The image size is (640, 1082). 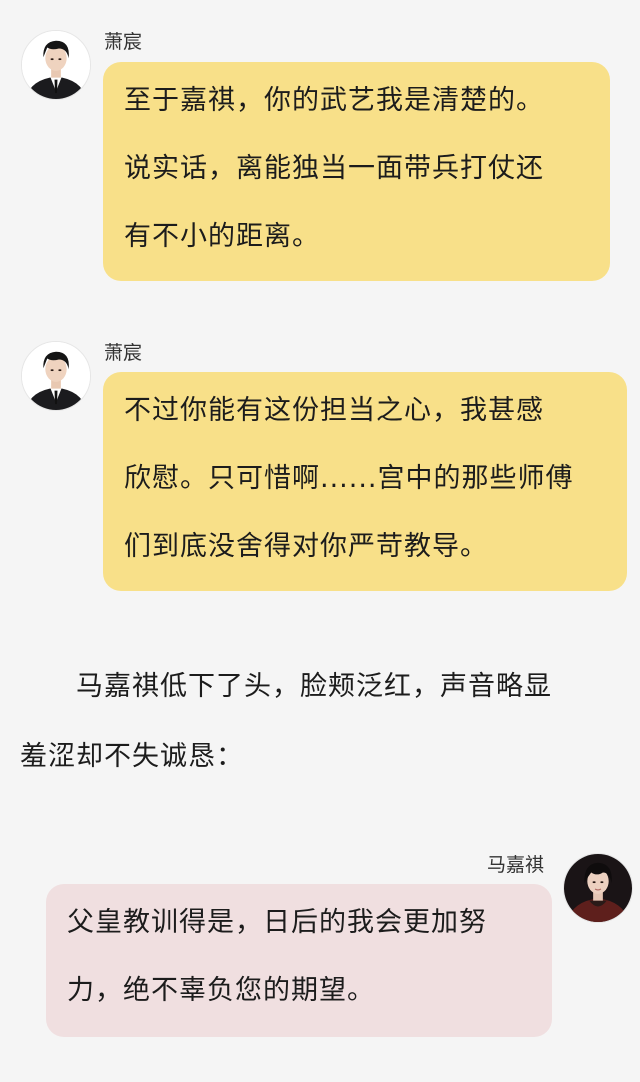 I want to click on narration-line: 马嘉祺低下了头，脸颊泛红，声音略显, so click(x=286, y=686).